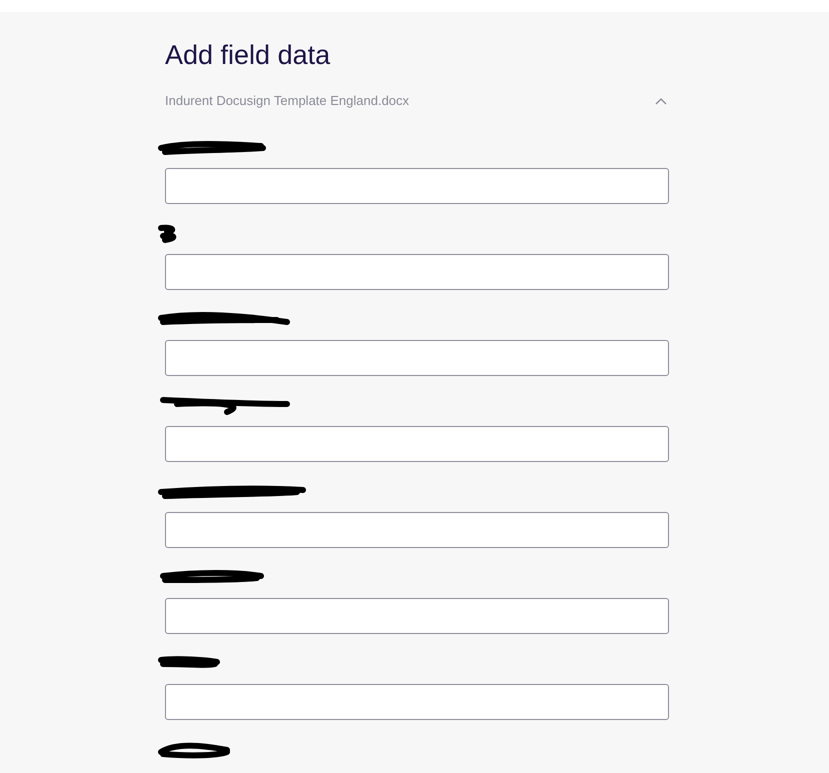 The image size is (829, 773). What do you see at coordinates (248, 55) in the screenshot?
I see `page-title: Add field data` at bounding box center [248, 55].